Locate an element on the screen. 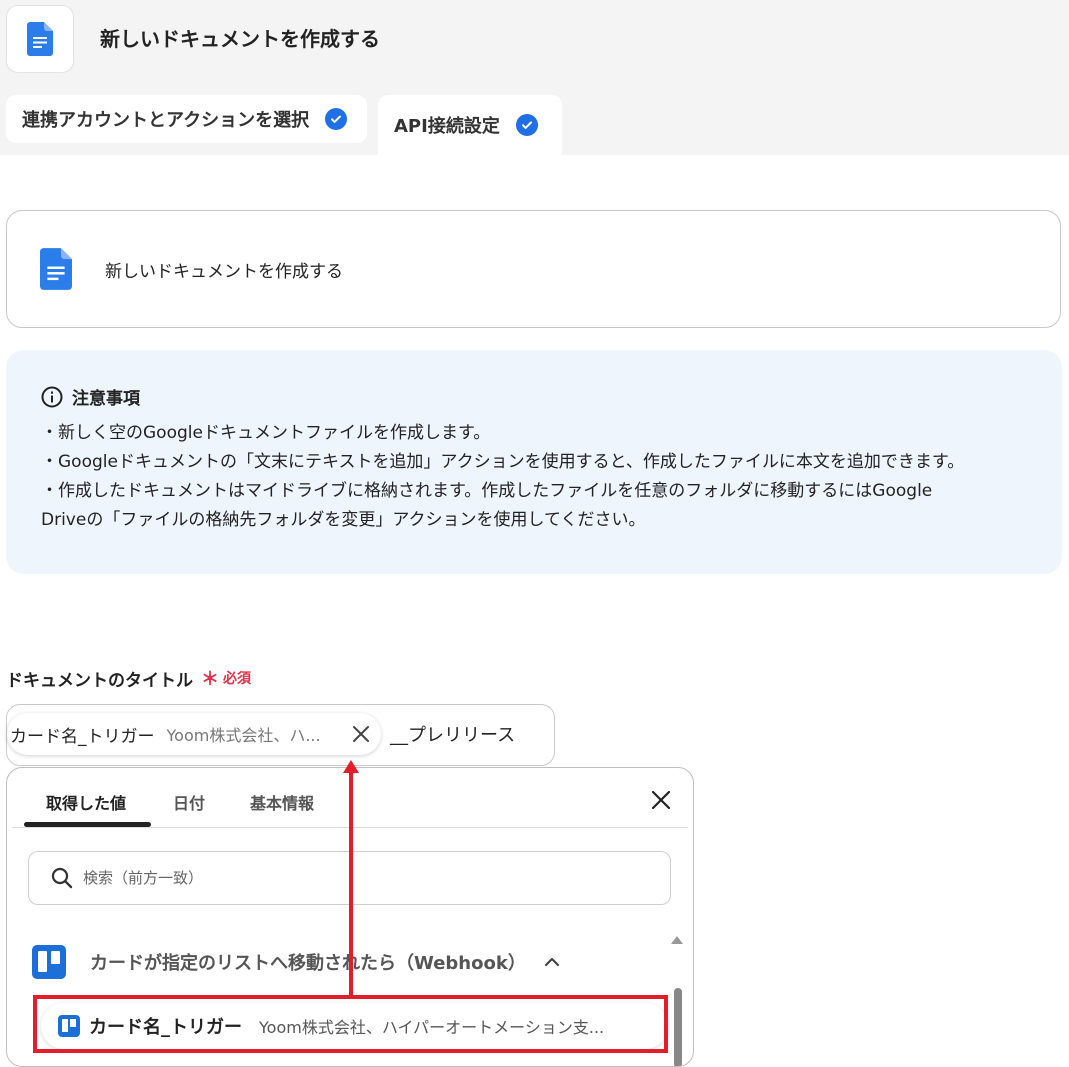 This screenshot has width=1069, height=1067. notice-line: Driveの「ファイルの格納先フォルダを変更」アクションを使用してください。 is located at coordinates (343, 520).